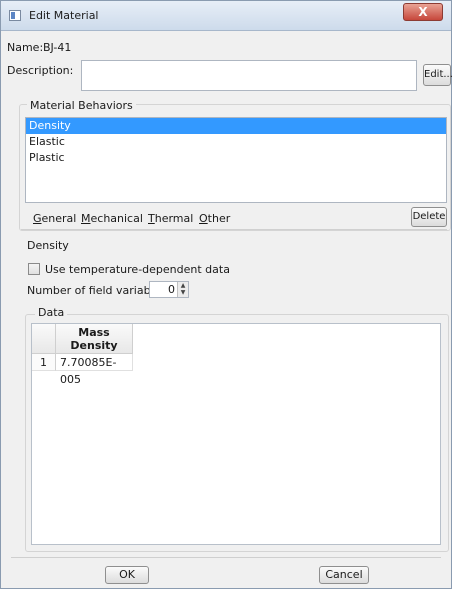 This screenshot has height=589, width=452. I want to click on window-title: Edit Material, so click(64, 15).